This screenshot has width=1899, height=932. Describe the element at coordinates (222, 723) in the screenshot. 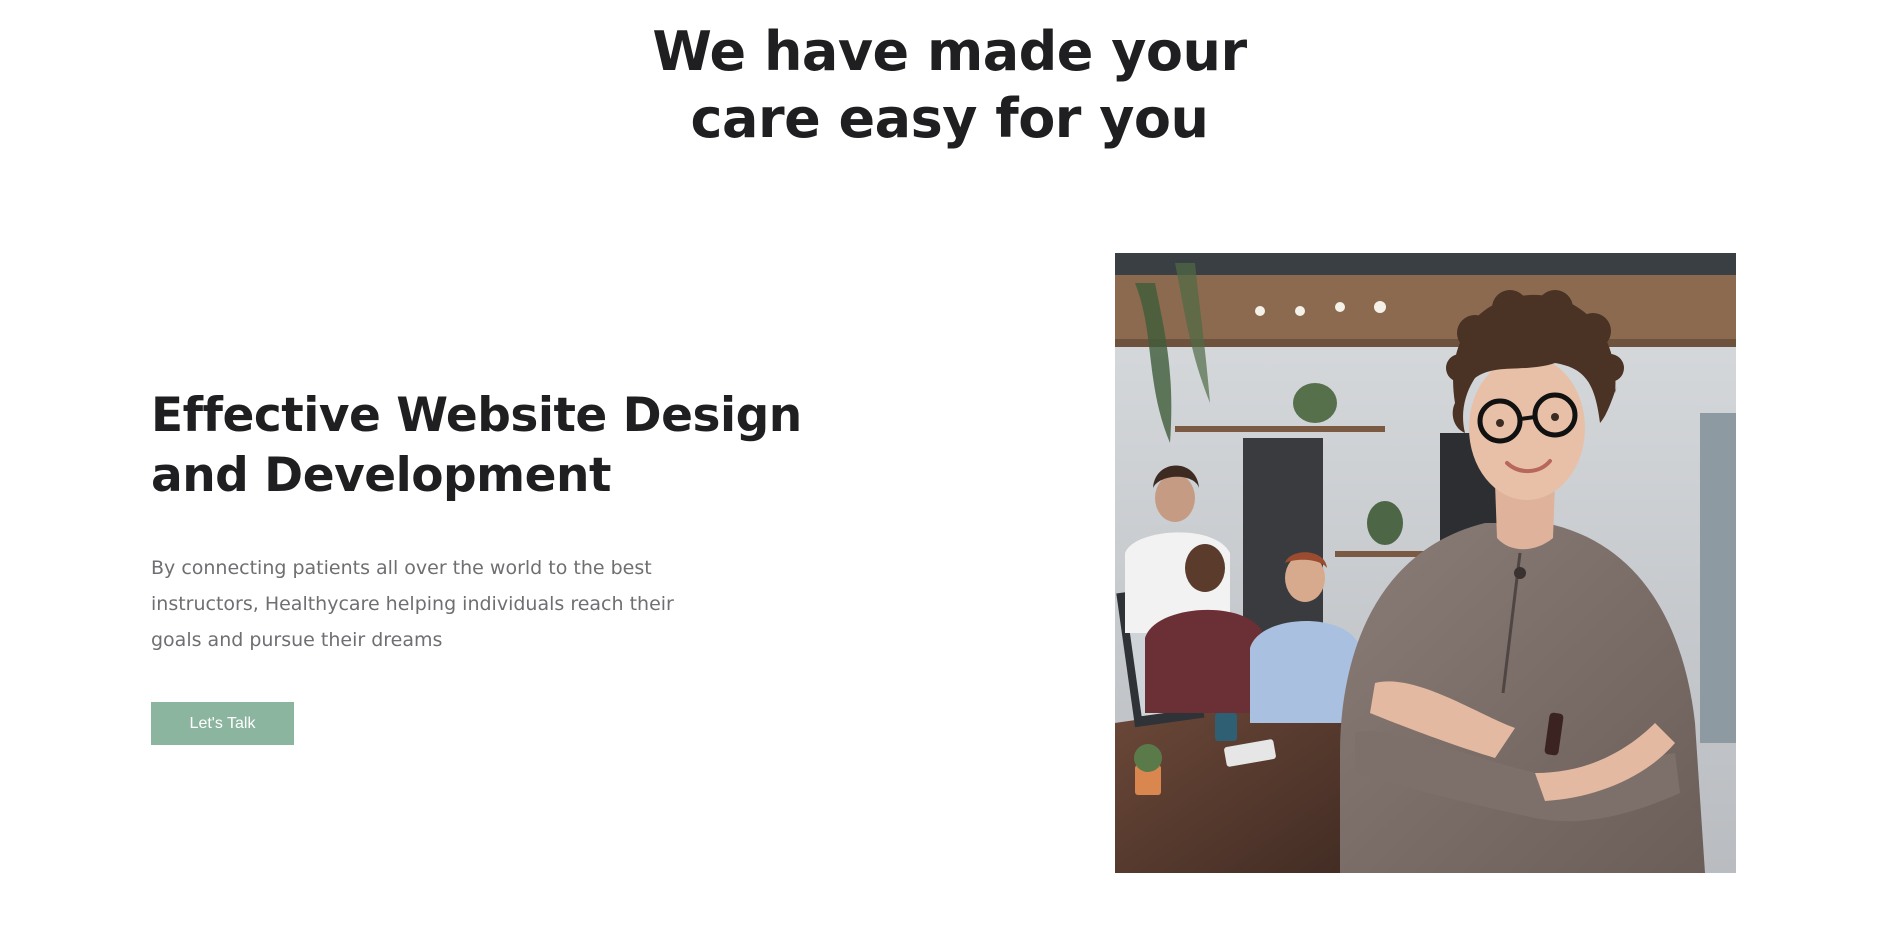

I see `lets-talk-button: Let's Talk` at that location.